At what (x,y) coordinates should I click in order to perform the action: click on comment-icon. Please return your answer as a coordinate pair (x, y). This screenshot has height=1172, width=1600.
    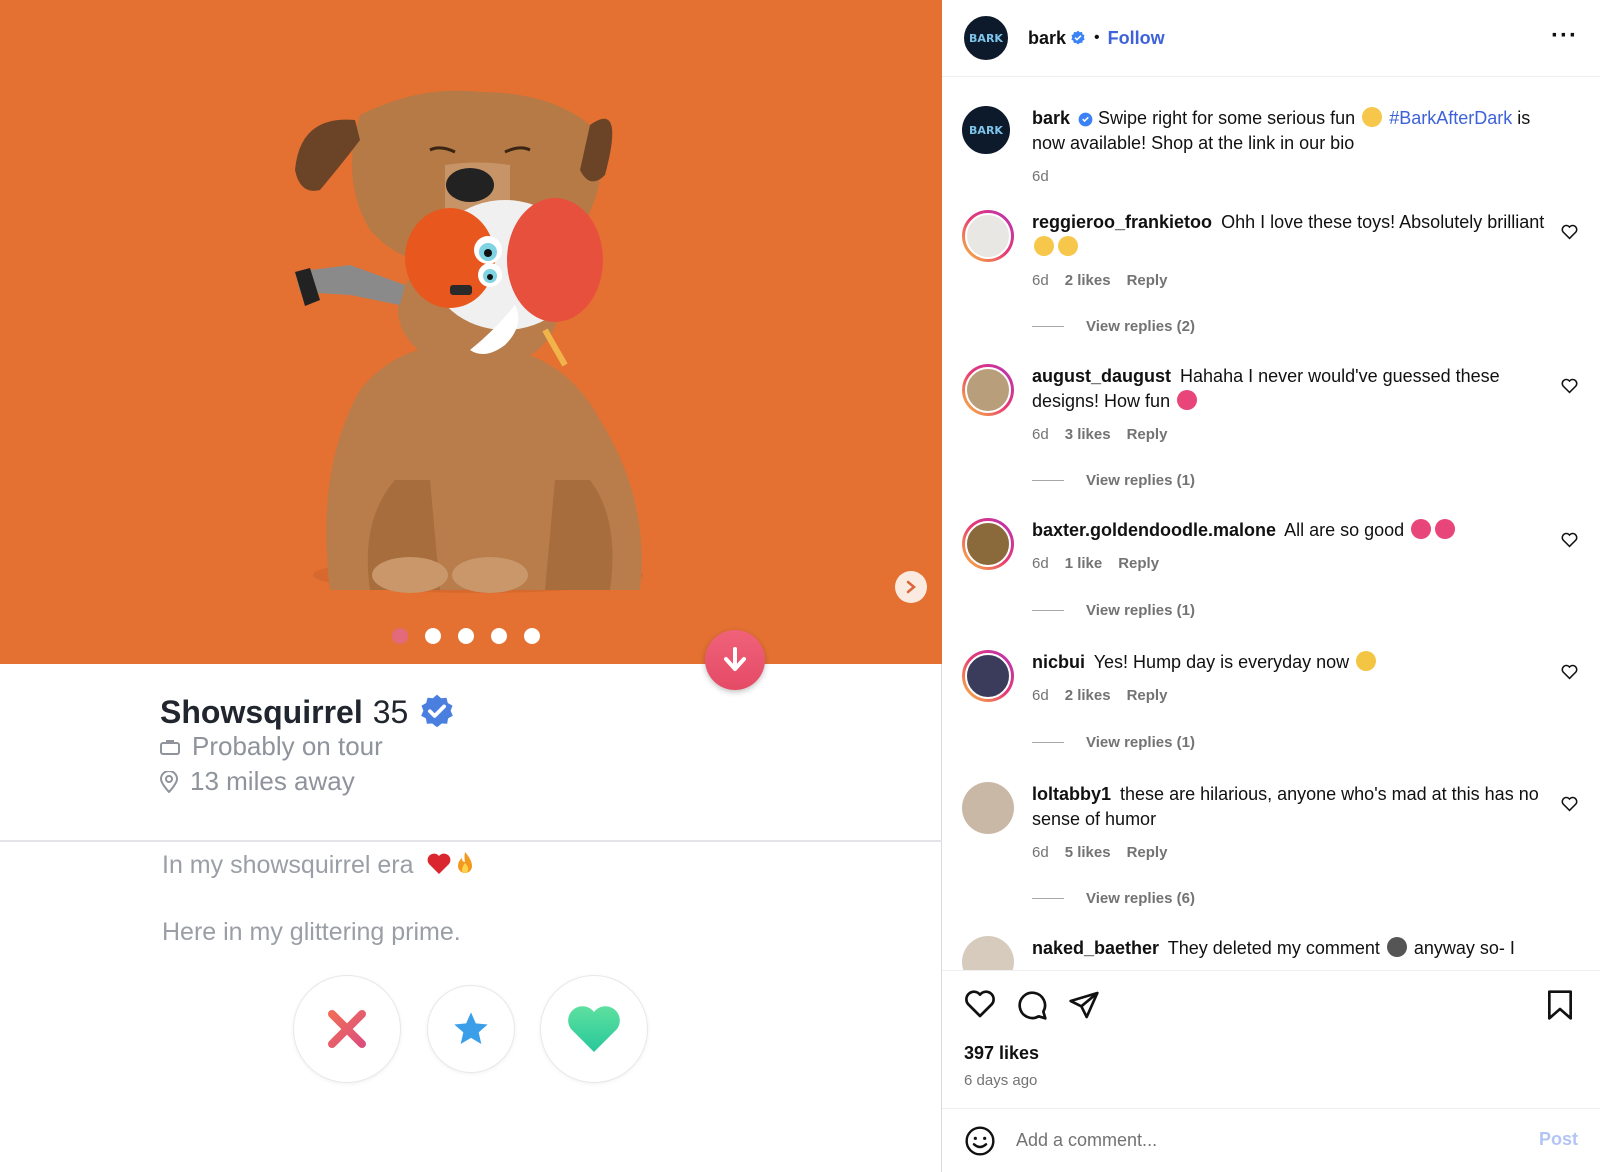
    Looking at the image, I should click on (1032, 1005).